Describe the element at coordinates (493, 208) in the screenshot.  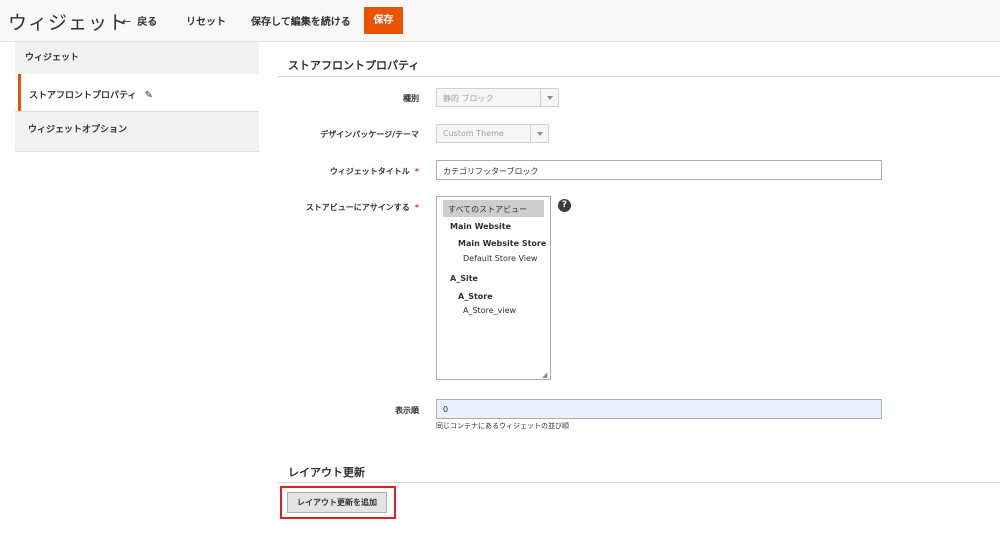
I see `store-view-option-all: すべてのストアビュー` at that location.